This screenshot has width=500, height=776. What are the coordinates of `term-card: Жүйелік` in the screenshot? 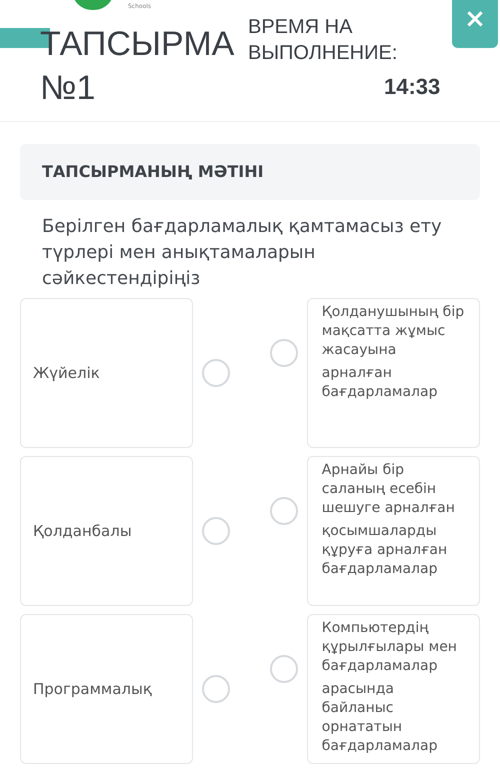 It's located at (107, 373).